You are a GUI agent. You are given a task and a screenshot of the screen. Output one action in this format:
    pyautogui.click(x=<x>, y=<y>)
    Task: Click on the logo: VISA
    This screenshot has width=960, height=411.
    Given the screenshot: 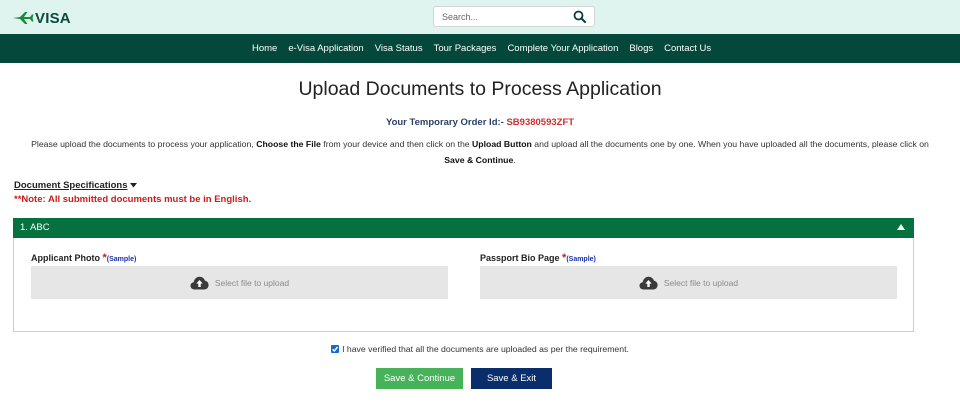 What is the action you would take?
    pyautogui.click(x=41, y=18)
    